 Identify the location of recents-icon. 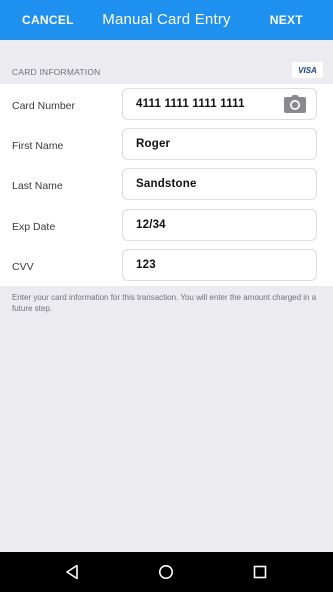
(260, 572).